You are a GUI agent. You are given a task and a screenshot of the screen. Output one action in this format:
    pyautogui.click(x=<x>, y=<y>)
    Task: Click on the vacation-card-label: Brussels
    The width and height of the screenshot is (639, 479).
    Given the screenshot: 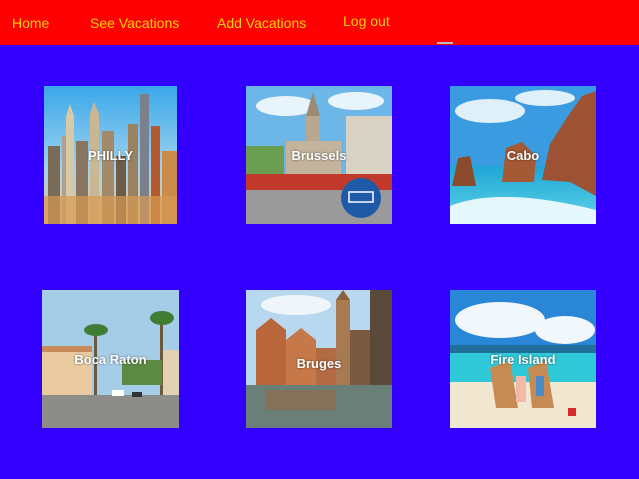 What is the action you would take?
    pyautogui.click(x=319, y=155)
    